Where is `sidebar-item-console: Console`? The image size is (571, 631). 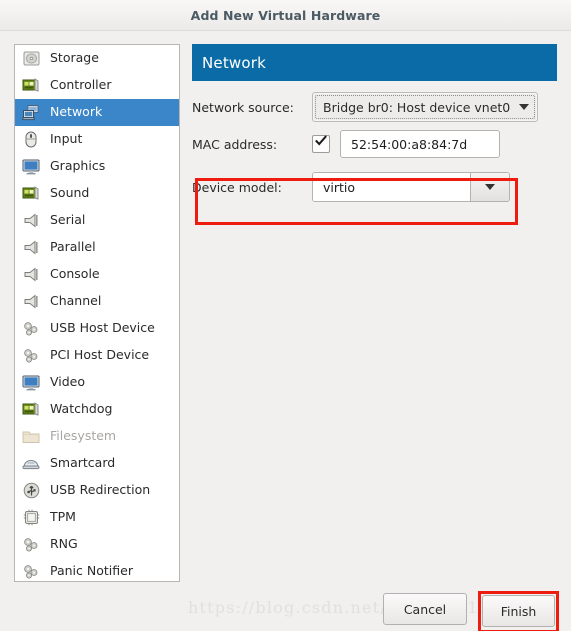 sidebar-item-console: Console is located at coordinates (97, 274).